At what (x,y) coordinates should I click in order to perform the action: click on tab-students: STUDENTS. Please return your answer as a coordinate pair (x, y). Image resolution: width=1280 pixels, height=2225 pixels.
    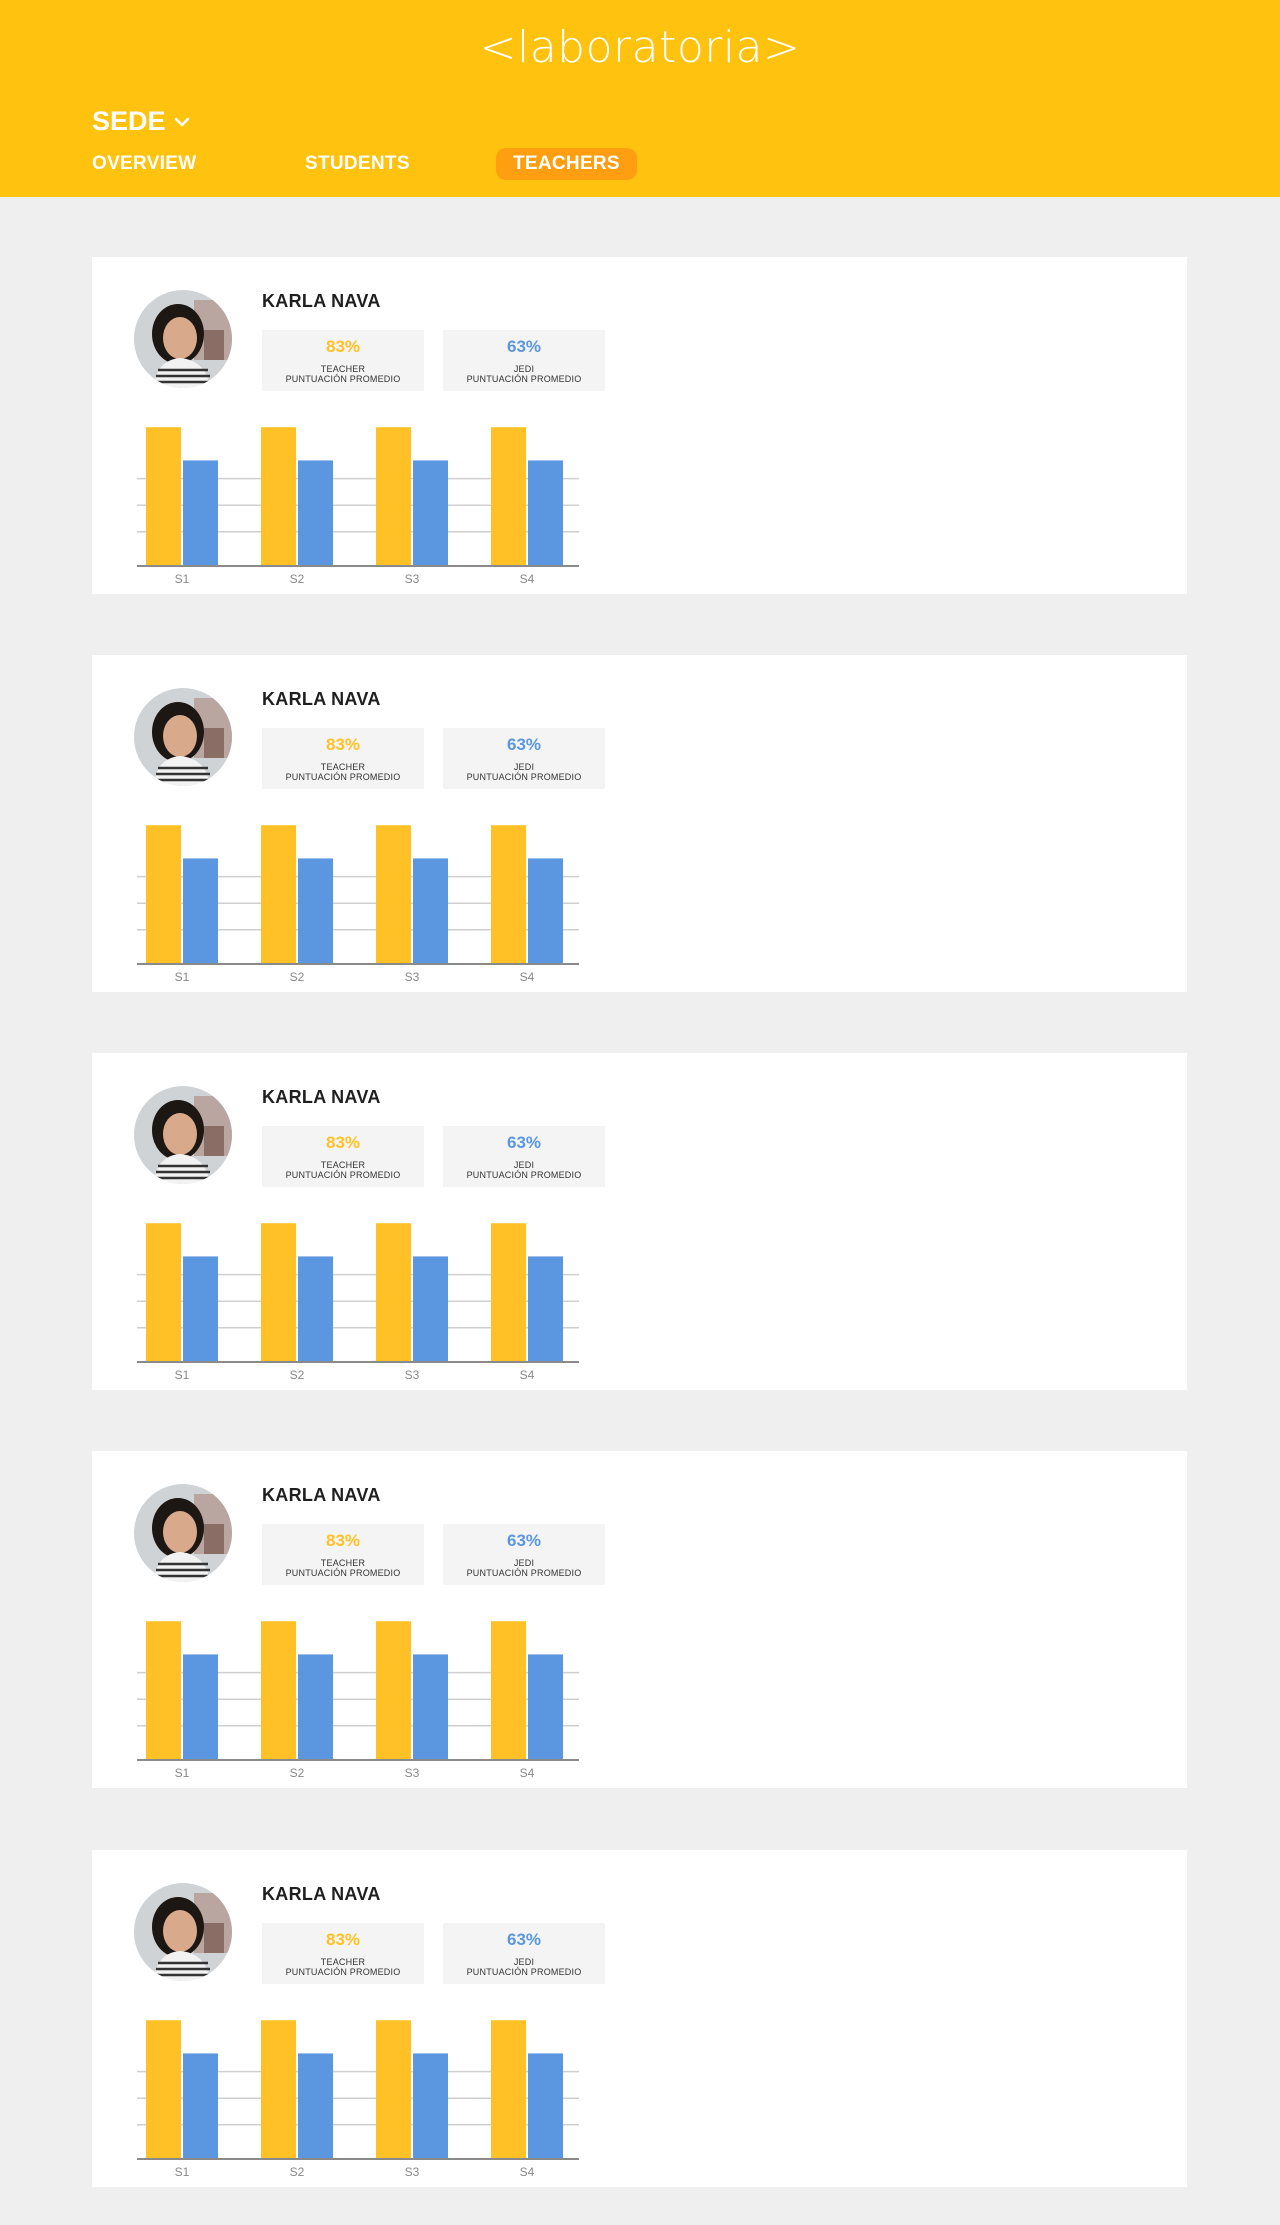
    Looking at the image, I should click on (357, 164).